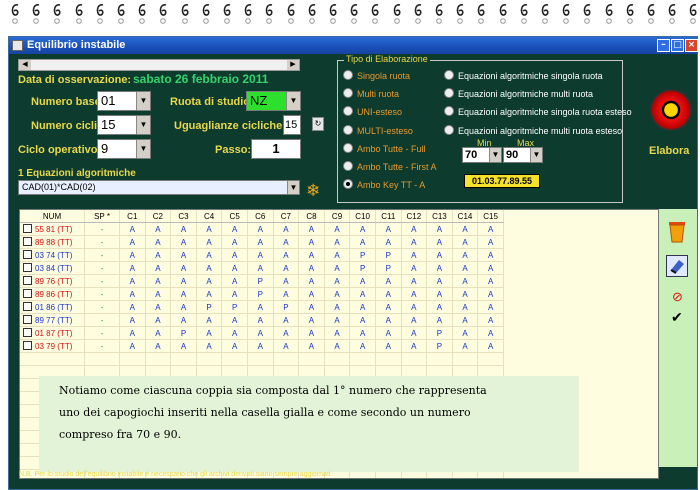  Describe the element at coordinates (262, 333) in the screenshot. I see `table-row: 01 87 (TT) - A A P A A A A A A A A A P A A` at that location.